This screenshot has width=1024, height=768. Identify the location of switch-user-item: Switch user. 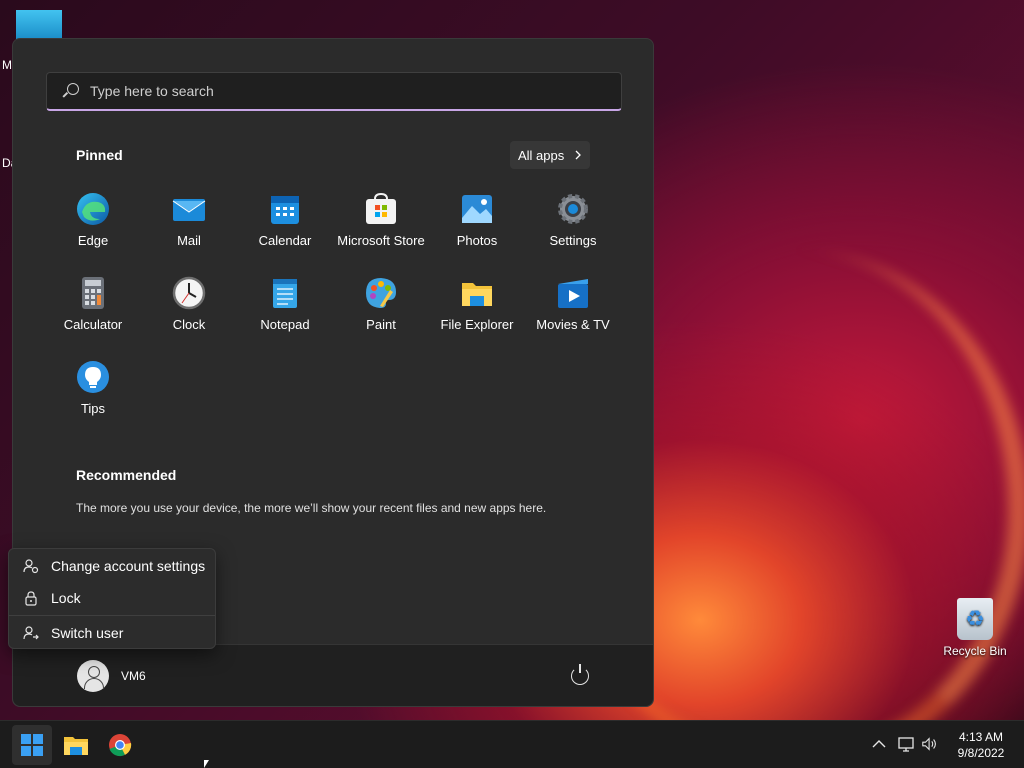
(112, 633).